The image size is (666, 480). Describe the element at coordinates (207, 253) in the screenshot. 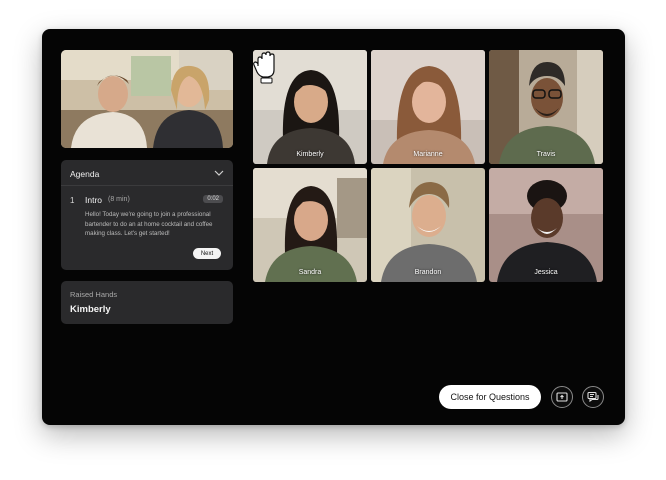

I see `next-button: Next` at that location.